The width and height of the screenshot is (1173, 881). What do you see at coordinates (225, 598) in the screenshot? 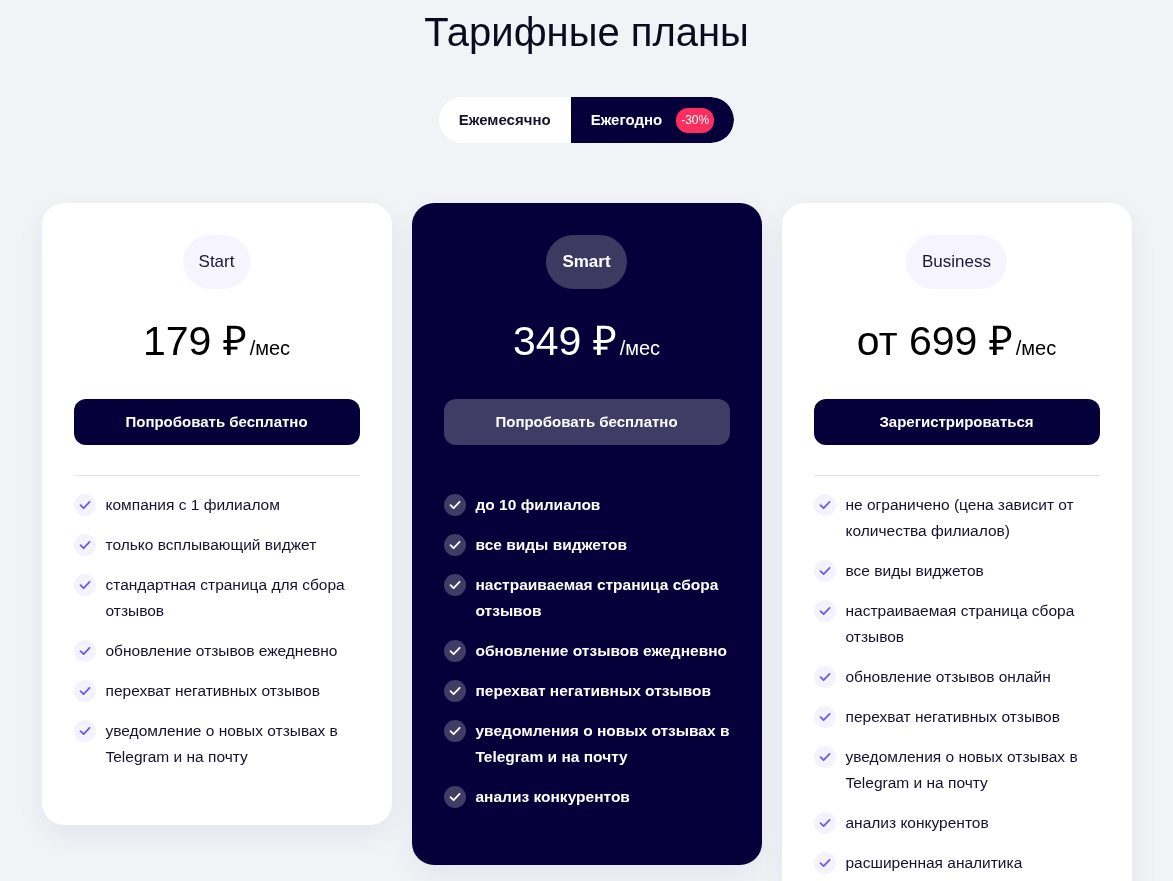
I see `feature-text: стандартная страница для сбора отзывов` at bounding box center [225, 598].